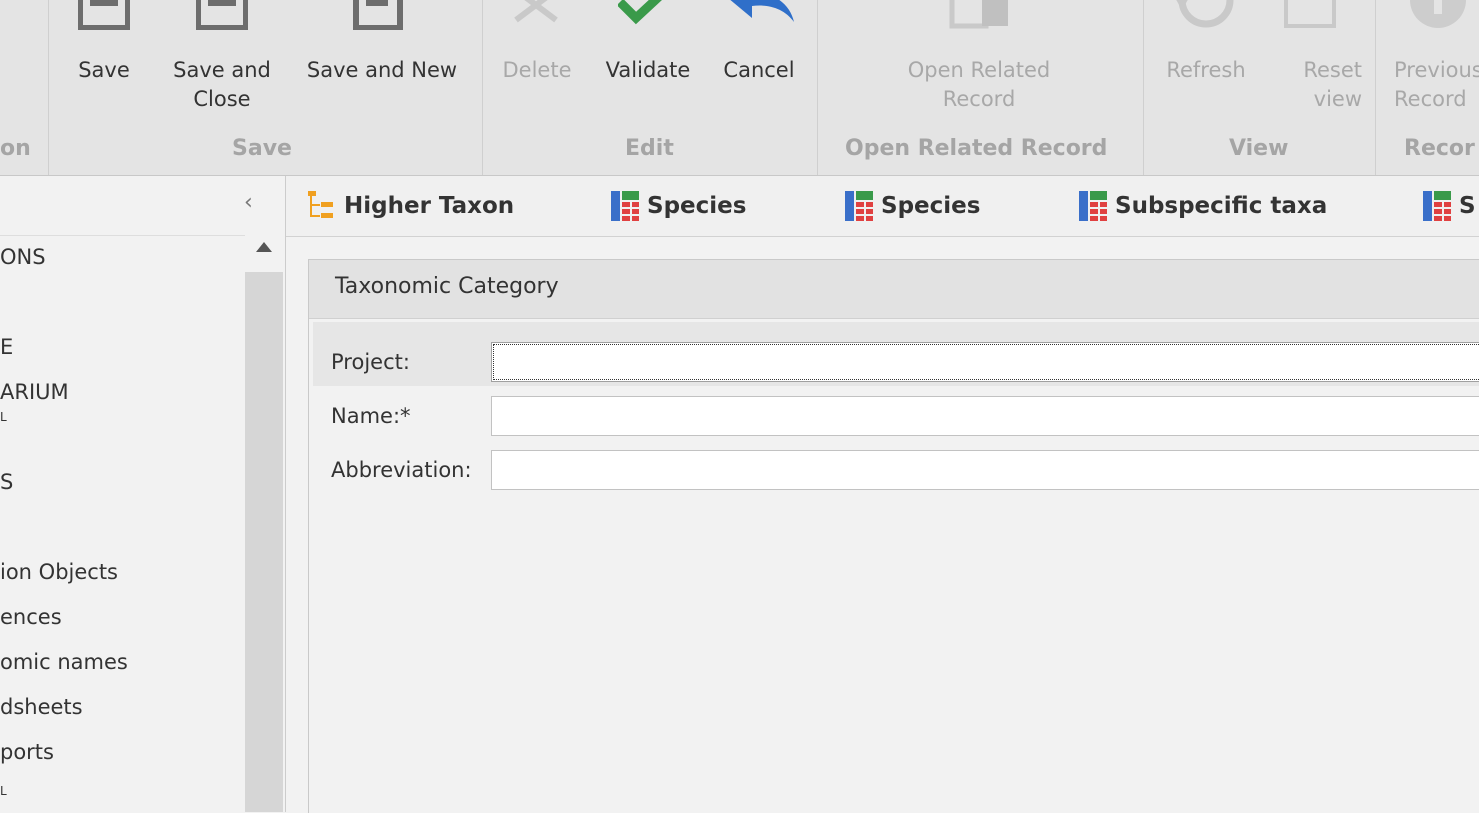  I want to click on tab-partial: S, so click(1449, 206).